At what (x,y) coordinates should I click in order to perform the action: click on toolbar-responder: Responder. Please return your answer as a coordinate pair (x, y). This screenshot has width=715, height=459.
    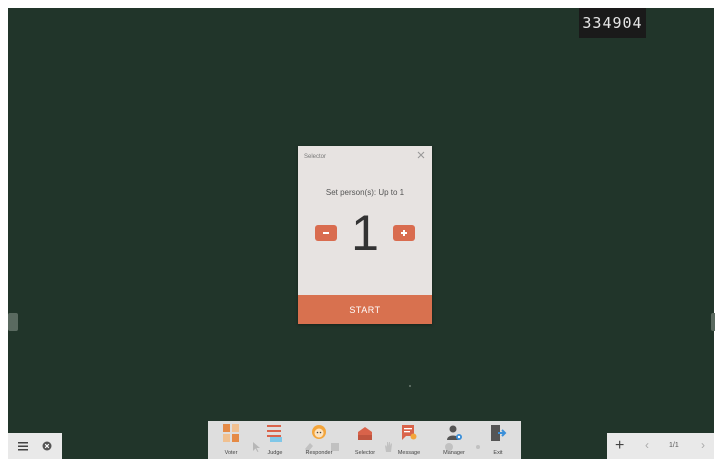
    Looking at the image, I should click on (319, 441).